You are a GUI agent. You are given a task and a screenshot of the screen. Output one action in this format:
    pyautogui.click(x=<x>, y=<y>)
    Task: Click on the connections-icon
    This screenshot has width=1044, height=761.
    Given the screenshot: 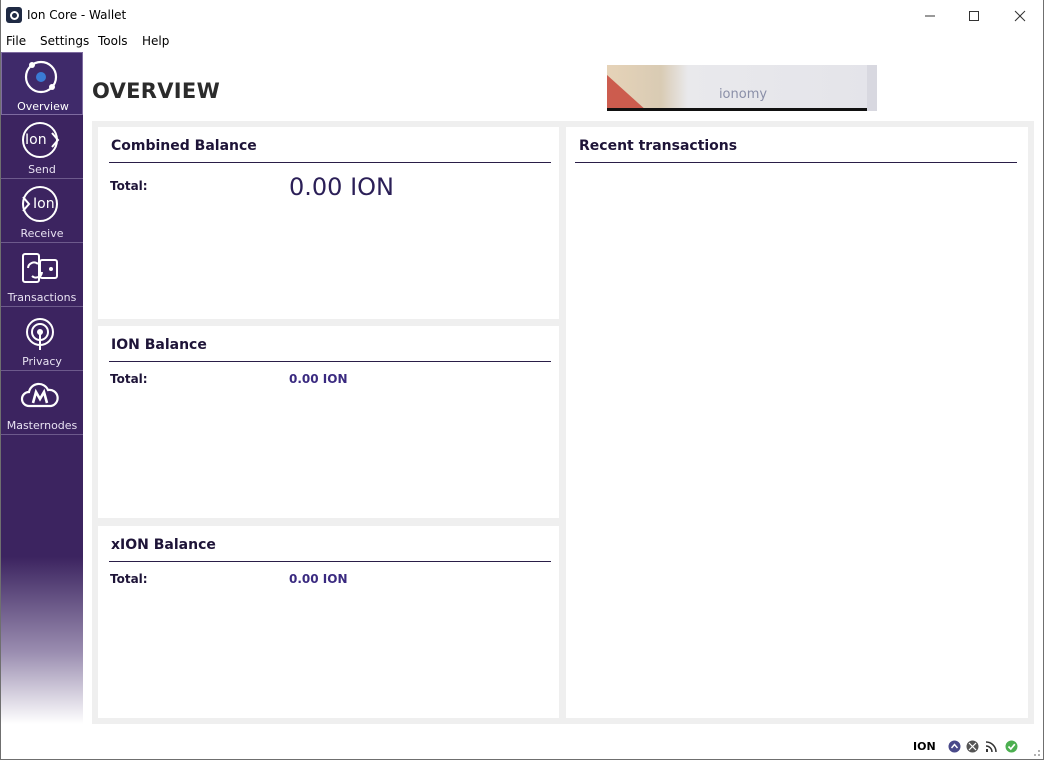 What is the action you would take?
    pyautogui.click(x=991, y=747)
    